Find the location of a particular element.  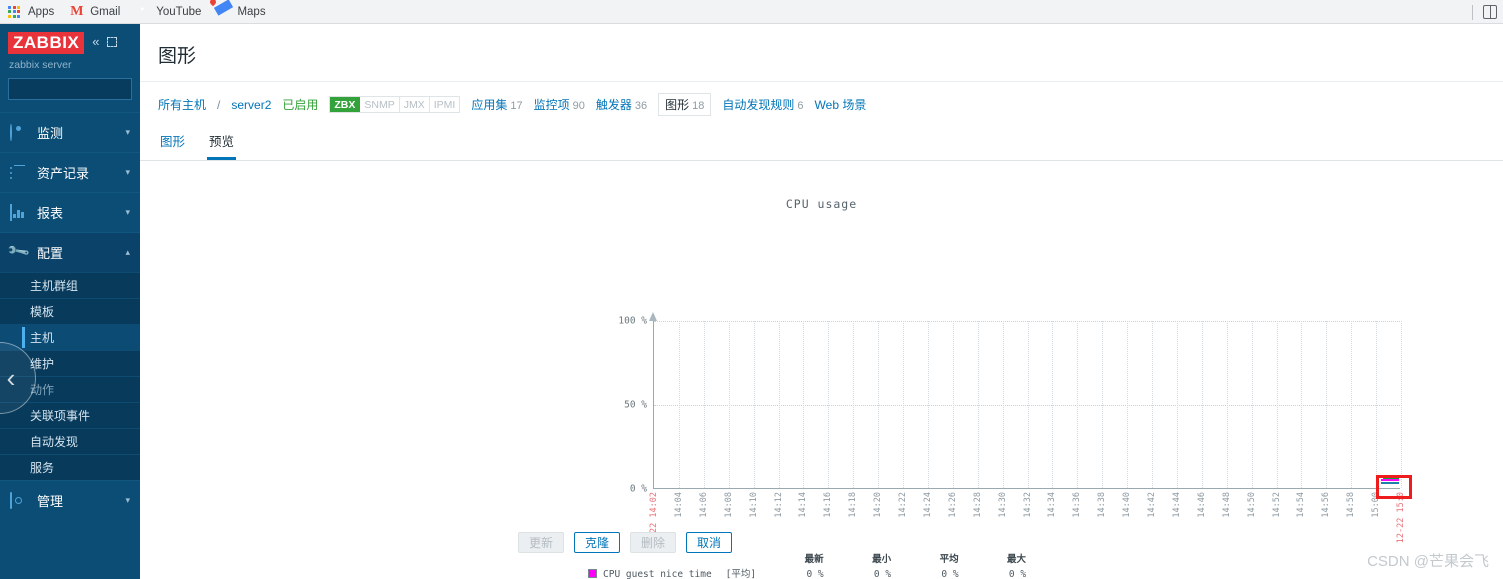

chevron-double-left-icon: « is located at coordinates (95, 41).